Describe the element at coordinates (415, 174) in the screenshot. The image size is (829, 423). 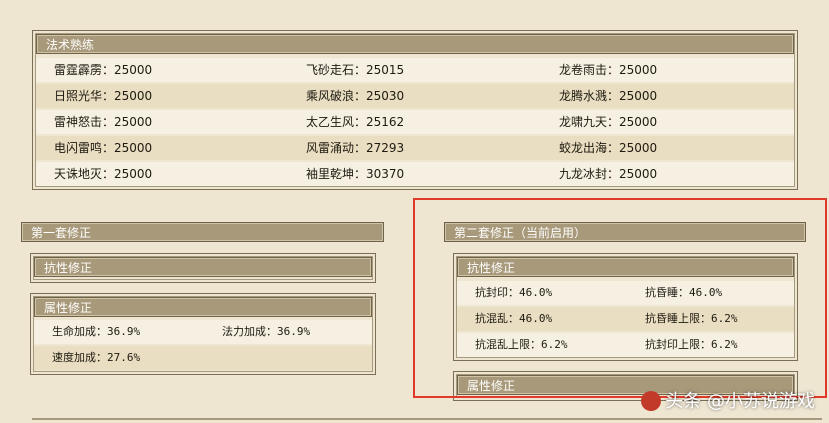
I see `spell-row: 天诛地灭：25000 袖里乾坤：30370 九龙冰封：25000` at that location.